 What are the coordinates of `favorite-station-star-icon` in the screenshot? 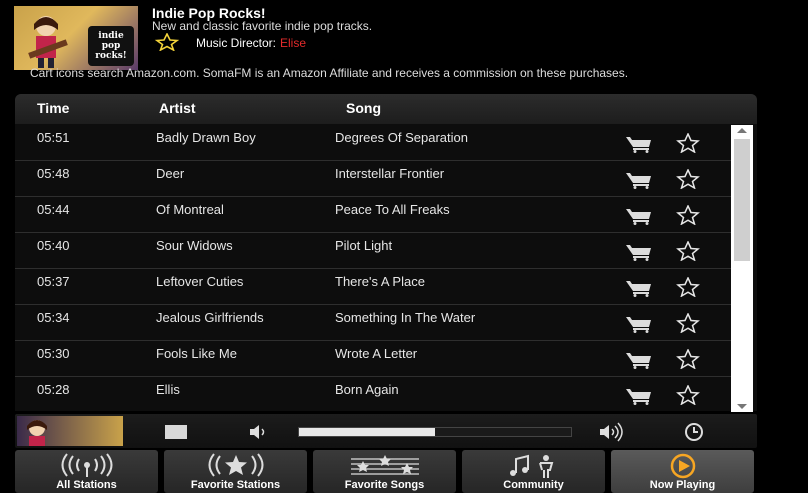 It's located at (167, 42).